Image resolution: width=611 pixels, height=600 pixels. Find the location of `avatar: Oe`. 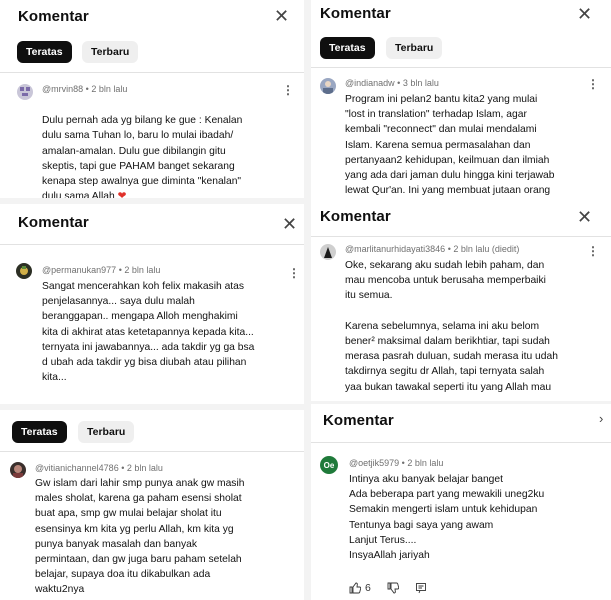

avatar: Oe is located at coordinates (329, 465).